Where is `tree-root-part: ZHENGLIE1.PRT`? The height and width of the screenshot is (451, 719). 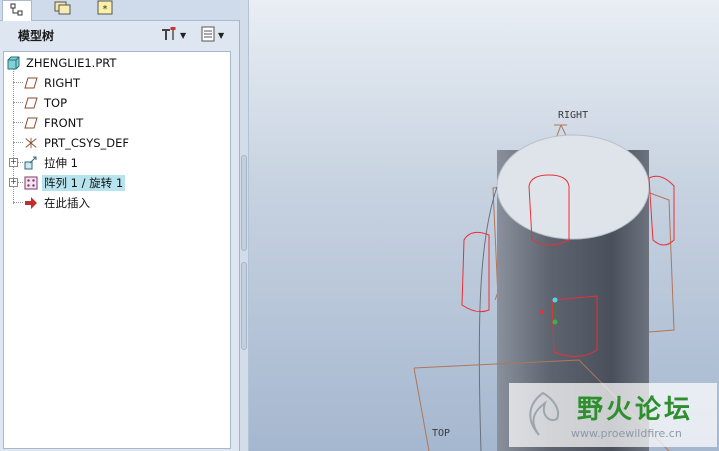 tree-root-part: ZHENGLIE1.PRT is located at coordinates (62, 63).